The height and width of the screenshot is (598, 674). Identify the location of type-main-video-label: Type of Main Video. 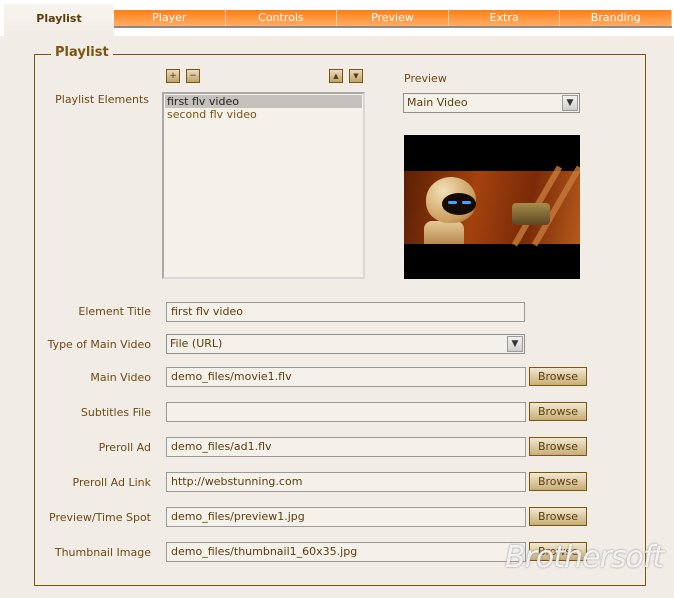
(99, 344).